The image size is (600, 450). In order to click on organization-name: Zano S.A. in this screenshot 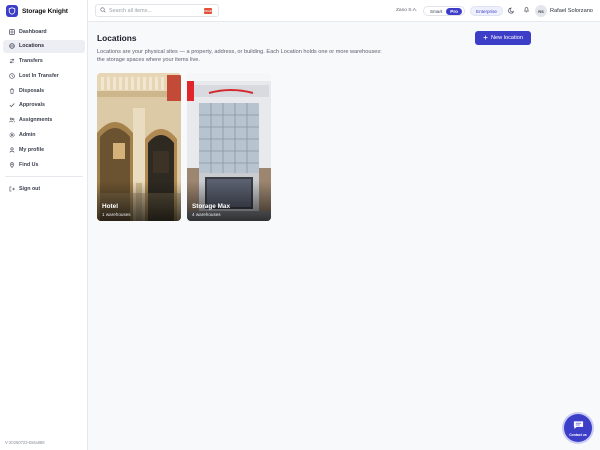, I will do `click(406, 10)`.